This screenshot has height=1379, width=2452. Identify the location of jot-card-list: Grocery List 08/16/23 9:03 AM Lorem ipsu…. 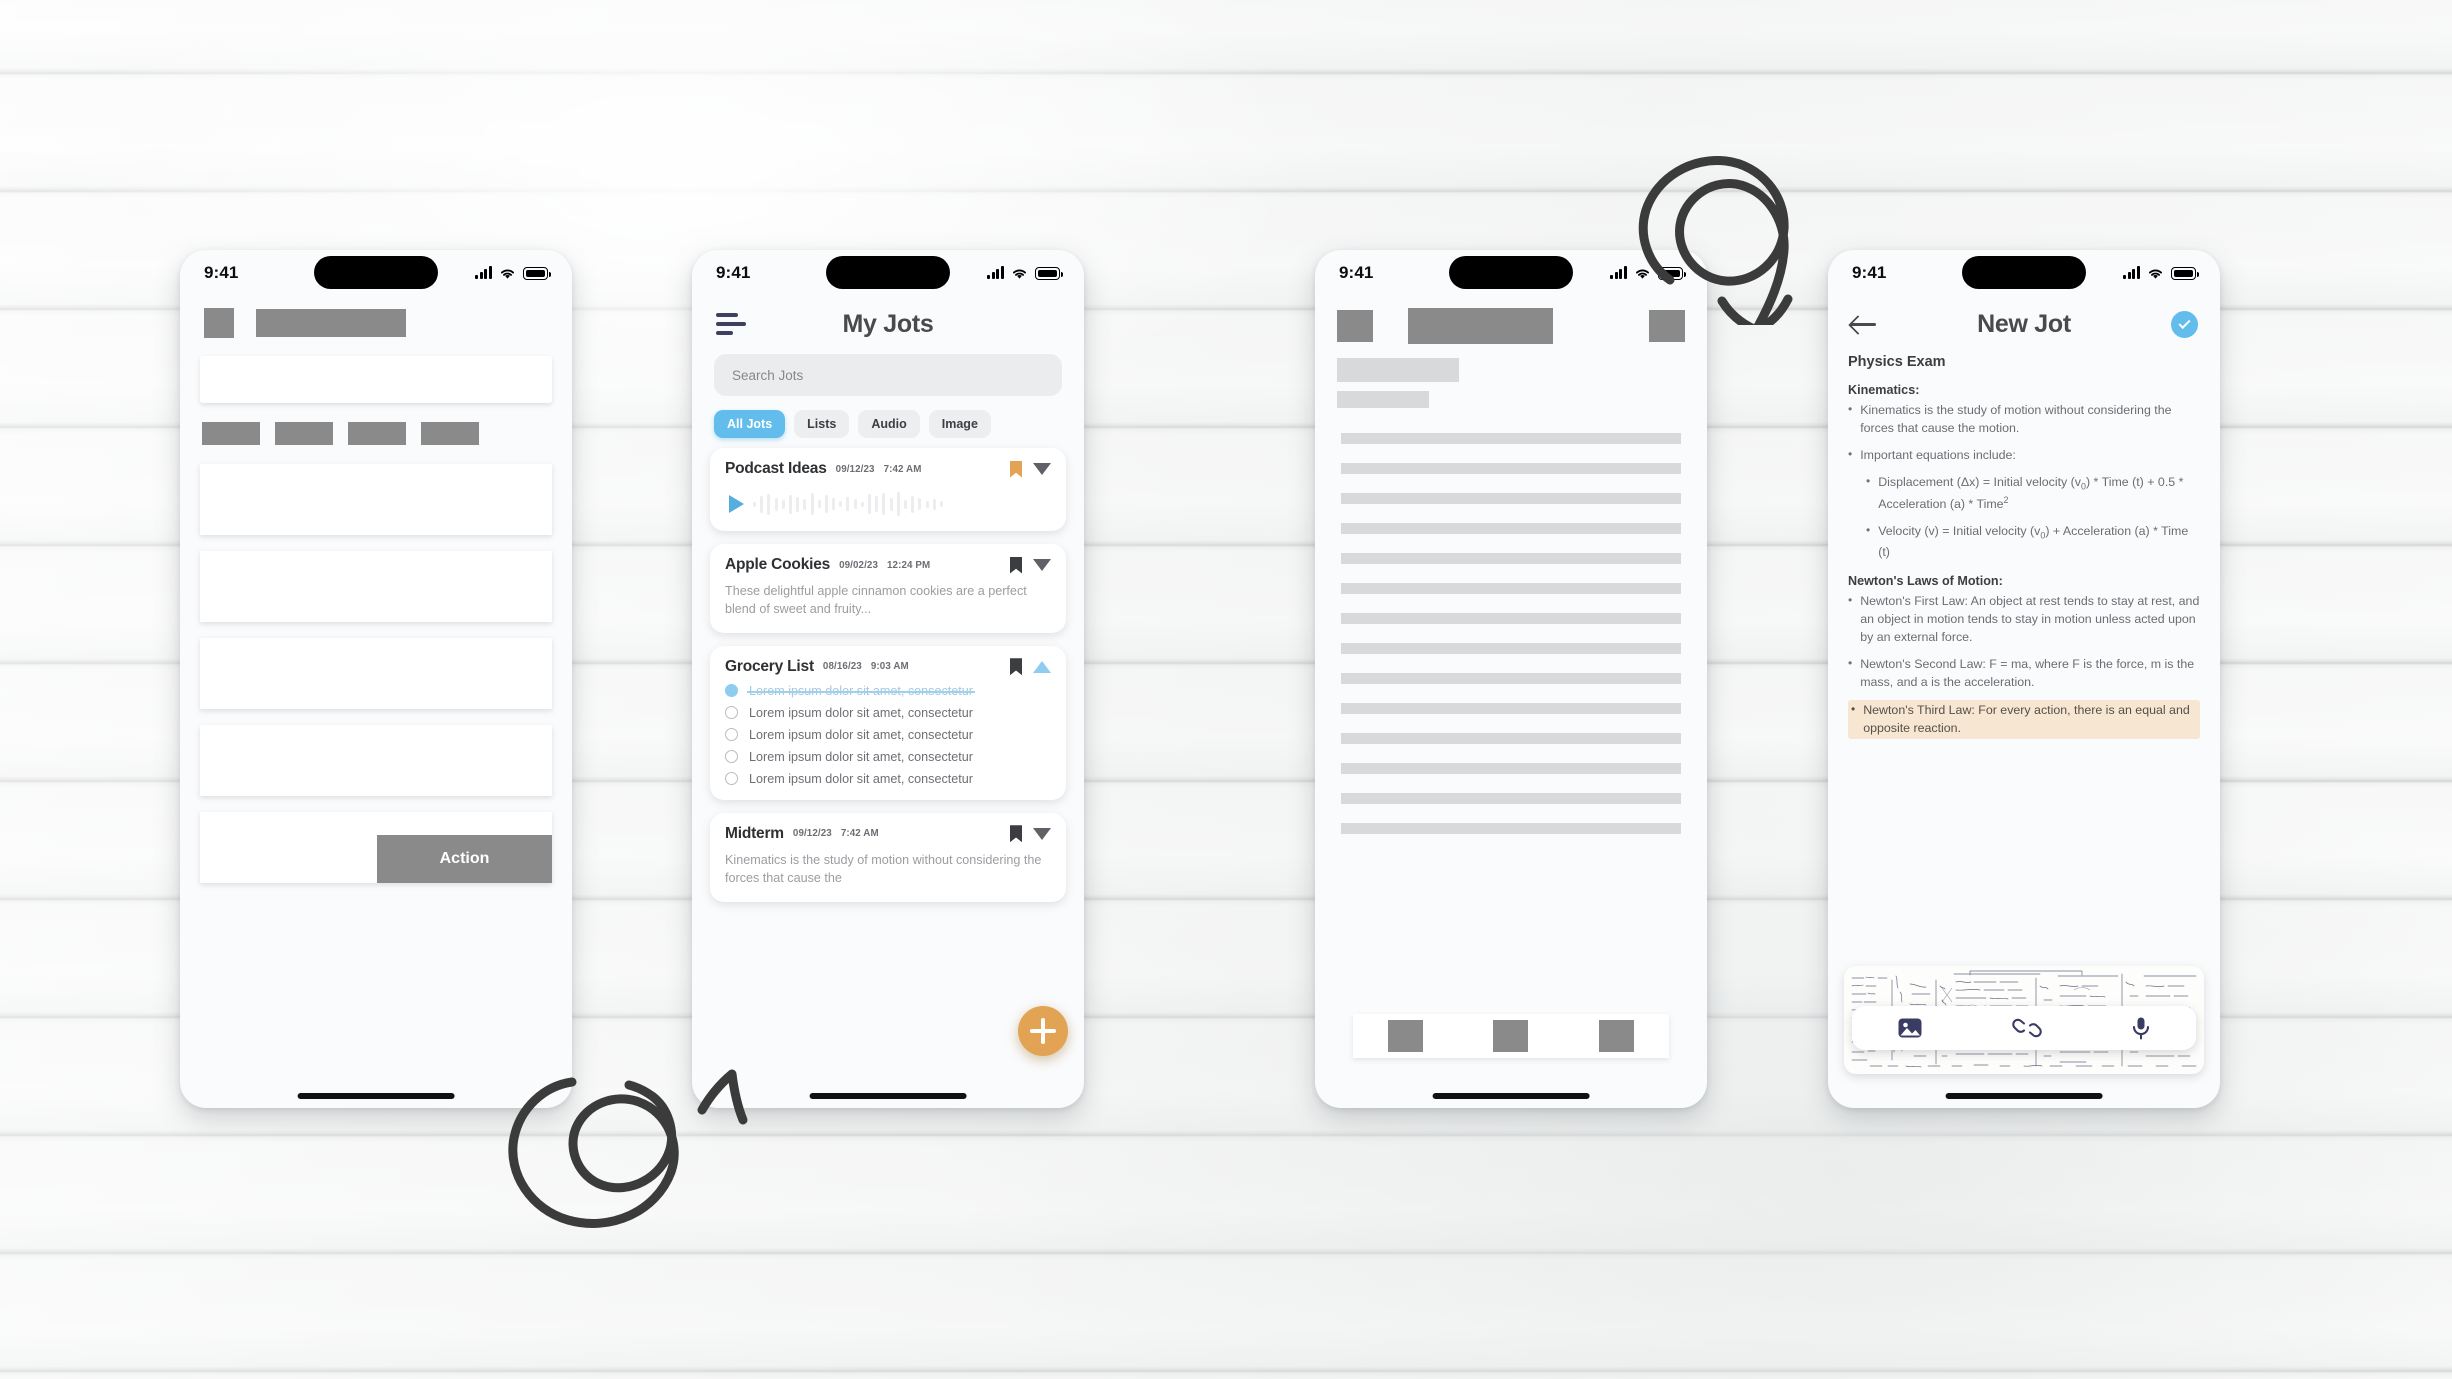
(888, 722).